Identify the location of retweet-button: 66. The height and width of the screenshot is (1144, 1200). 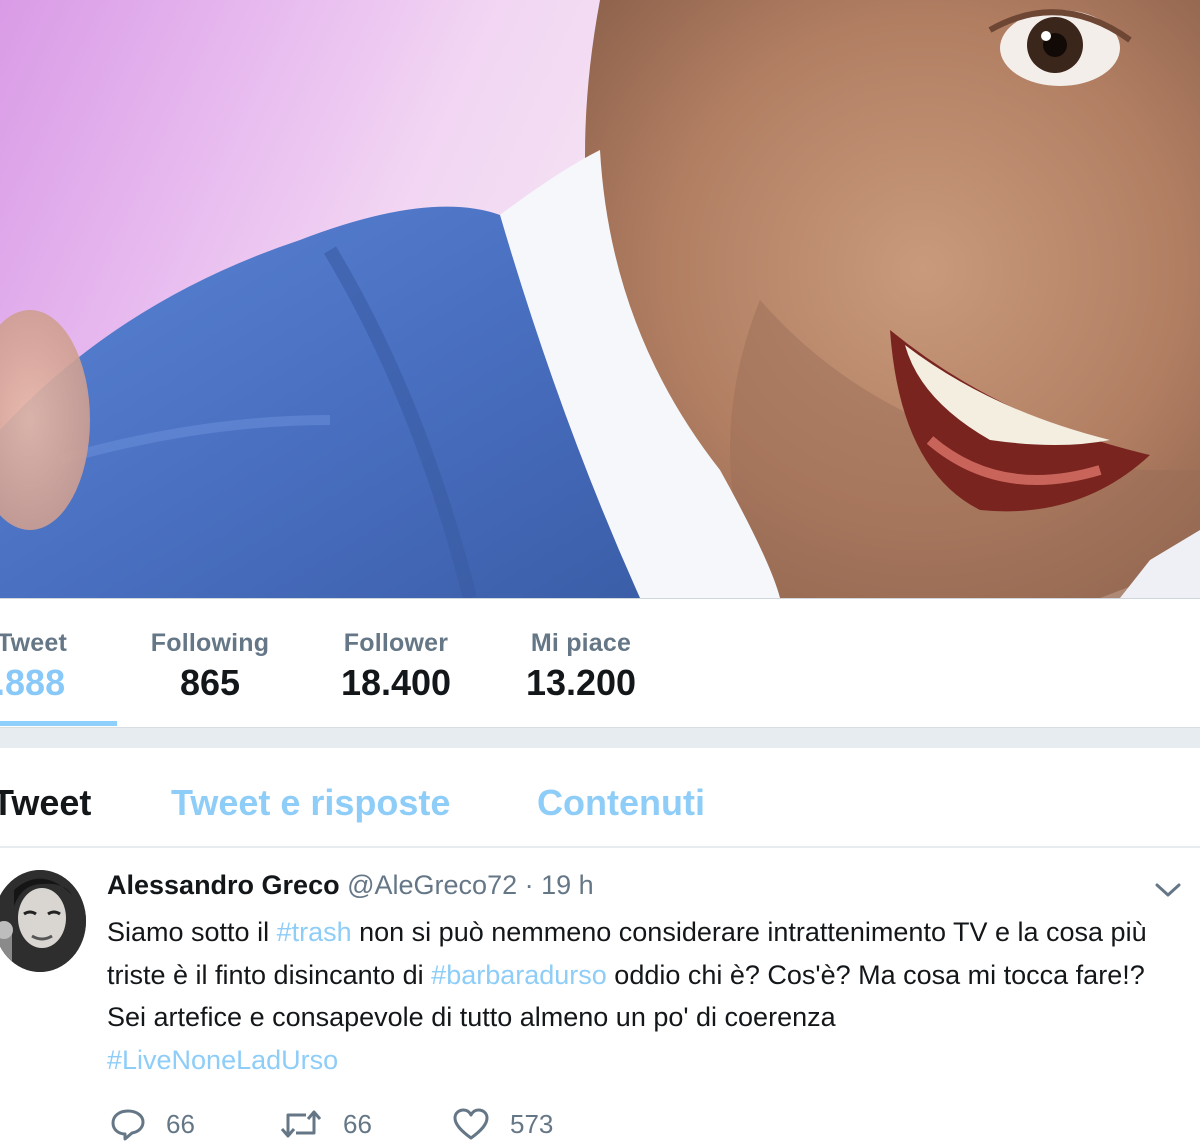
(325, 1124).